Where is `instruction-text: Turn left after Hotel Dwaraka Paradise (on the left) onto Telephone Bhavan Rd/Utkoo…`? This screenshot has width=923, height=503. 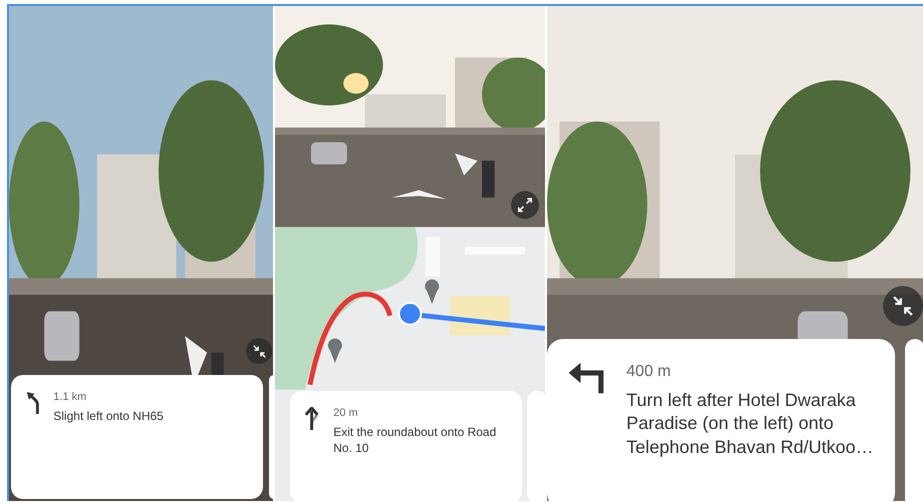 instruction-text: Turn left after Hotel Dwaraka Paradise (on the left) onto Telephone Bhavan Rd/Utkoo… is located at coordinates (750, 424).